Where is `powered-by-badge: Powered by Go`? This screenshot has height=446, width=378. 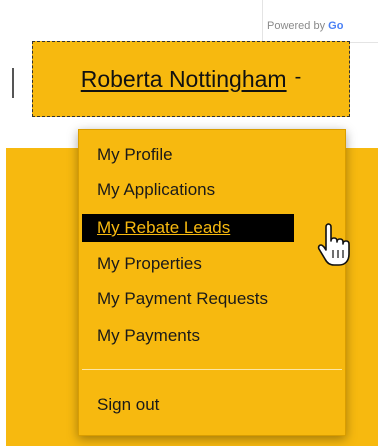
powered-by-badge: Powered by Go is located at coordinates (320, 21).